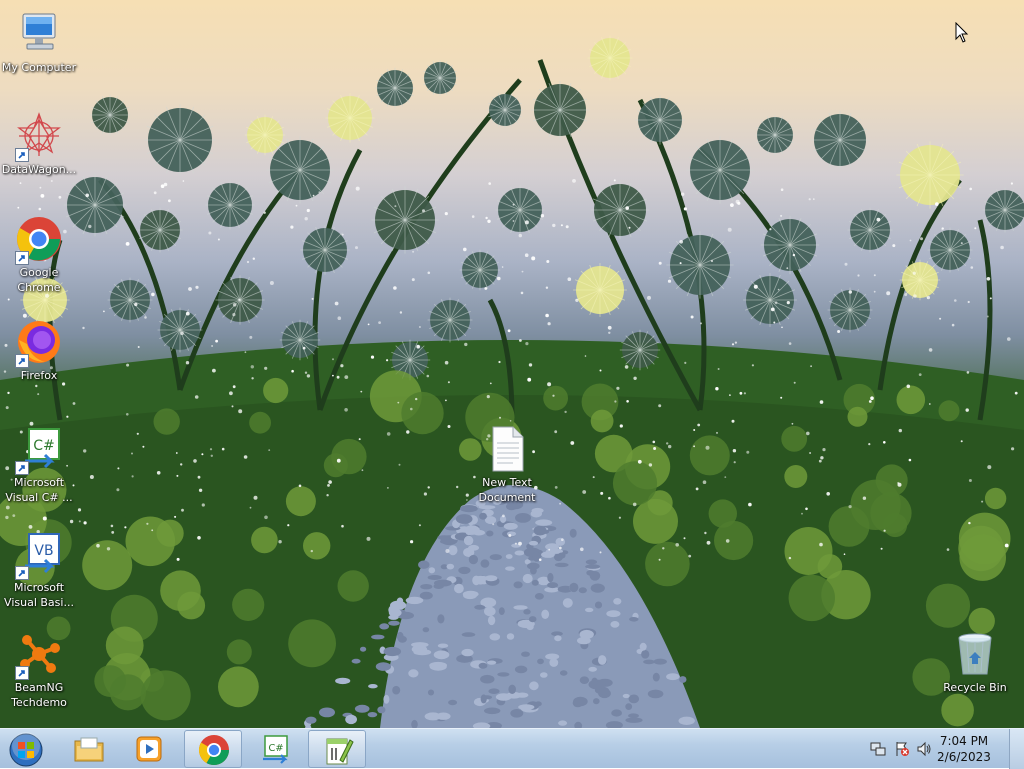 This screenshot has width=1024, height=769. I want to click on chrome-icon, so click(213, 750).